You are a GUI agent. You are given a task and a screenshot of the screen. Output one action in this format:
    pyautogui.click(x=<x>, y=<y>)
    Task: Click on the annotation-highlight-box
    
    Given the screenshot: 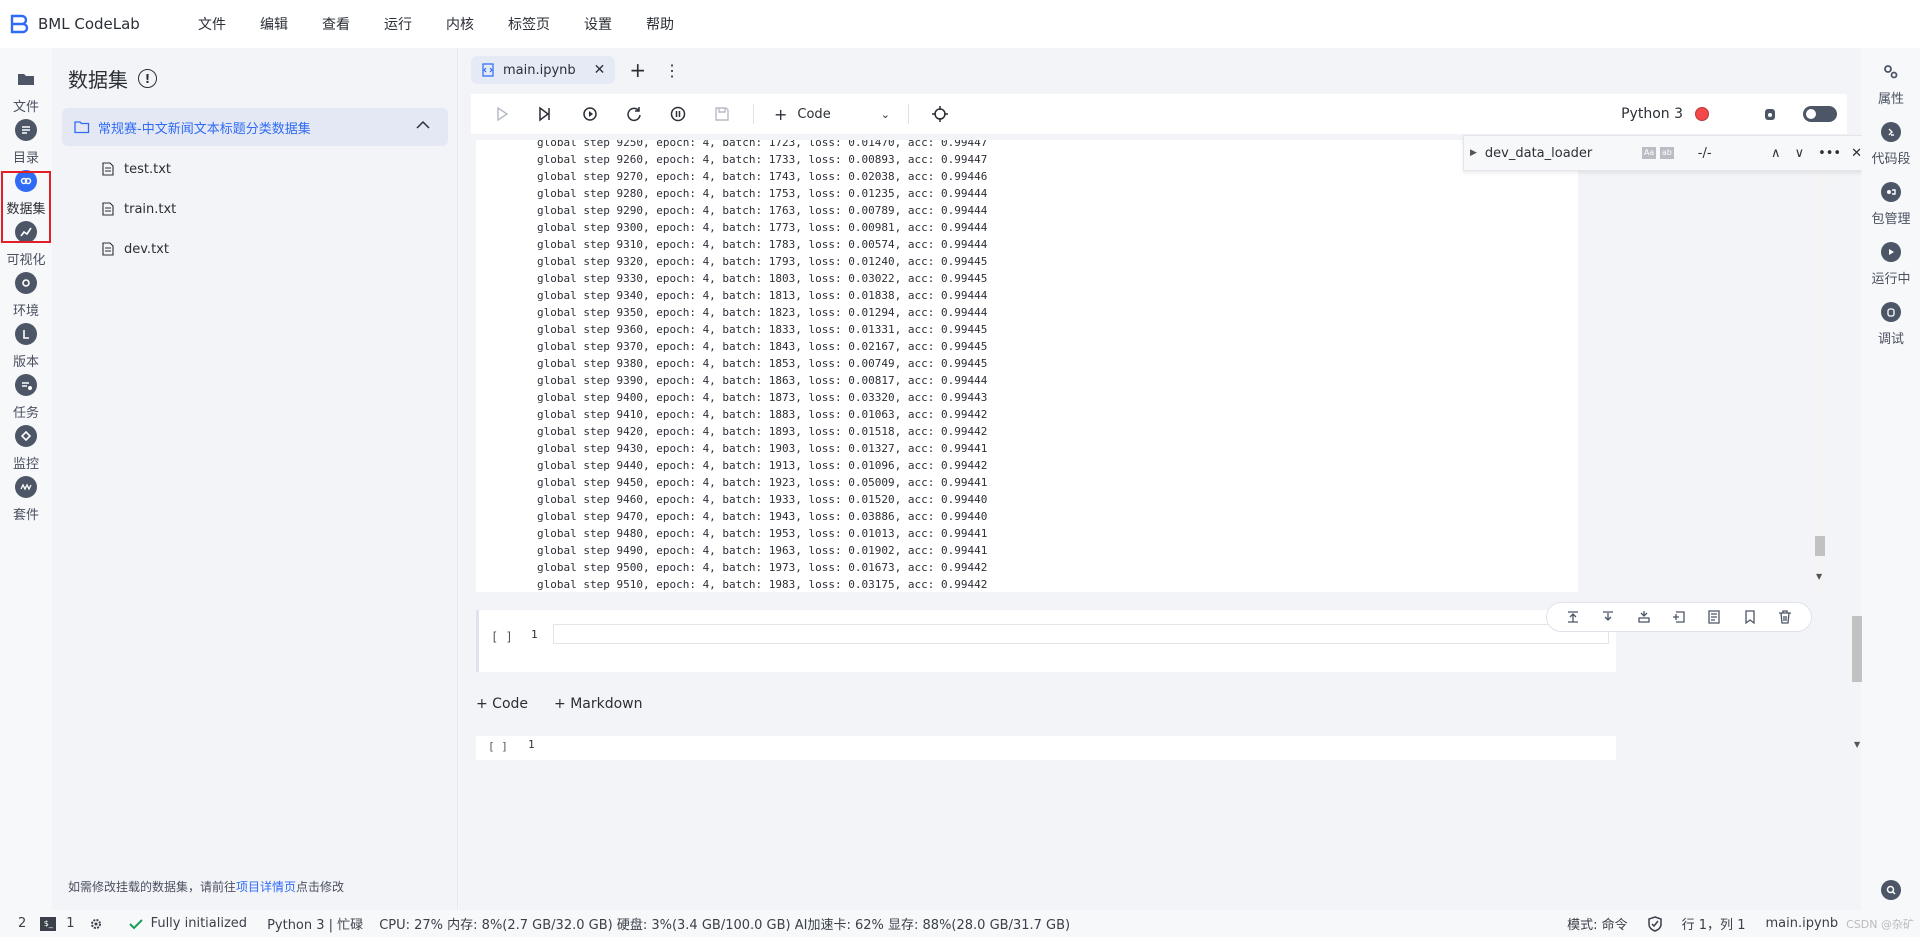 What is the action you would take?
    pyautogui.click(x=26, y=207)
    